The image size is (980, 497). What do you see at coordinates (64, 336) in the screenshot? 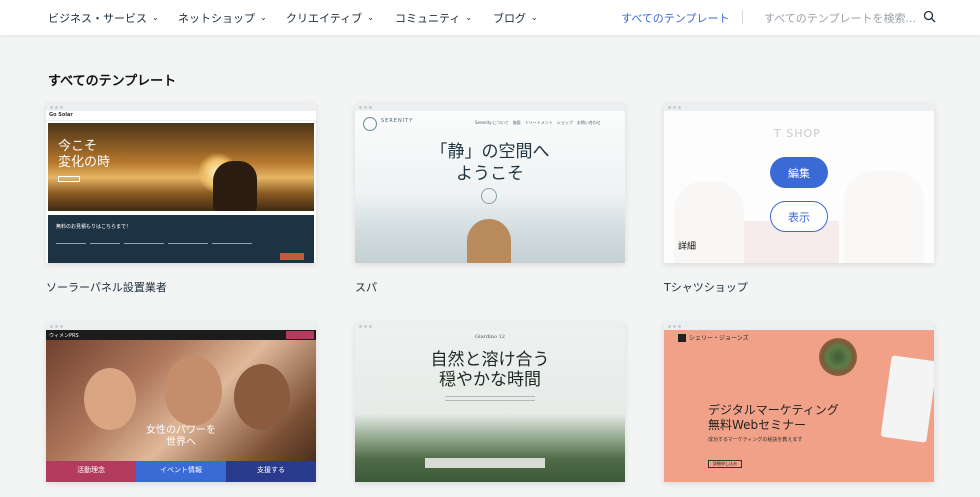
I see `preview-logo: ウィメンPRS` at bounding box center [64, 336].